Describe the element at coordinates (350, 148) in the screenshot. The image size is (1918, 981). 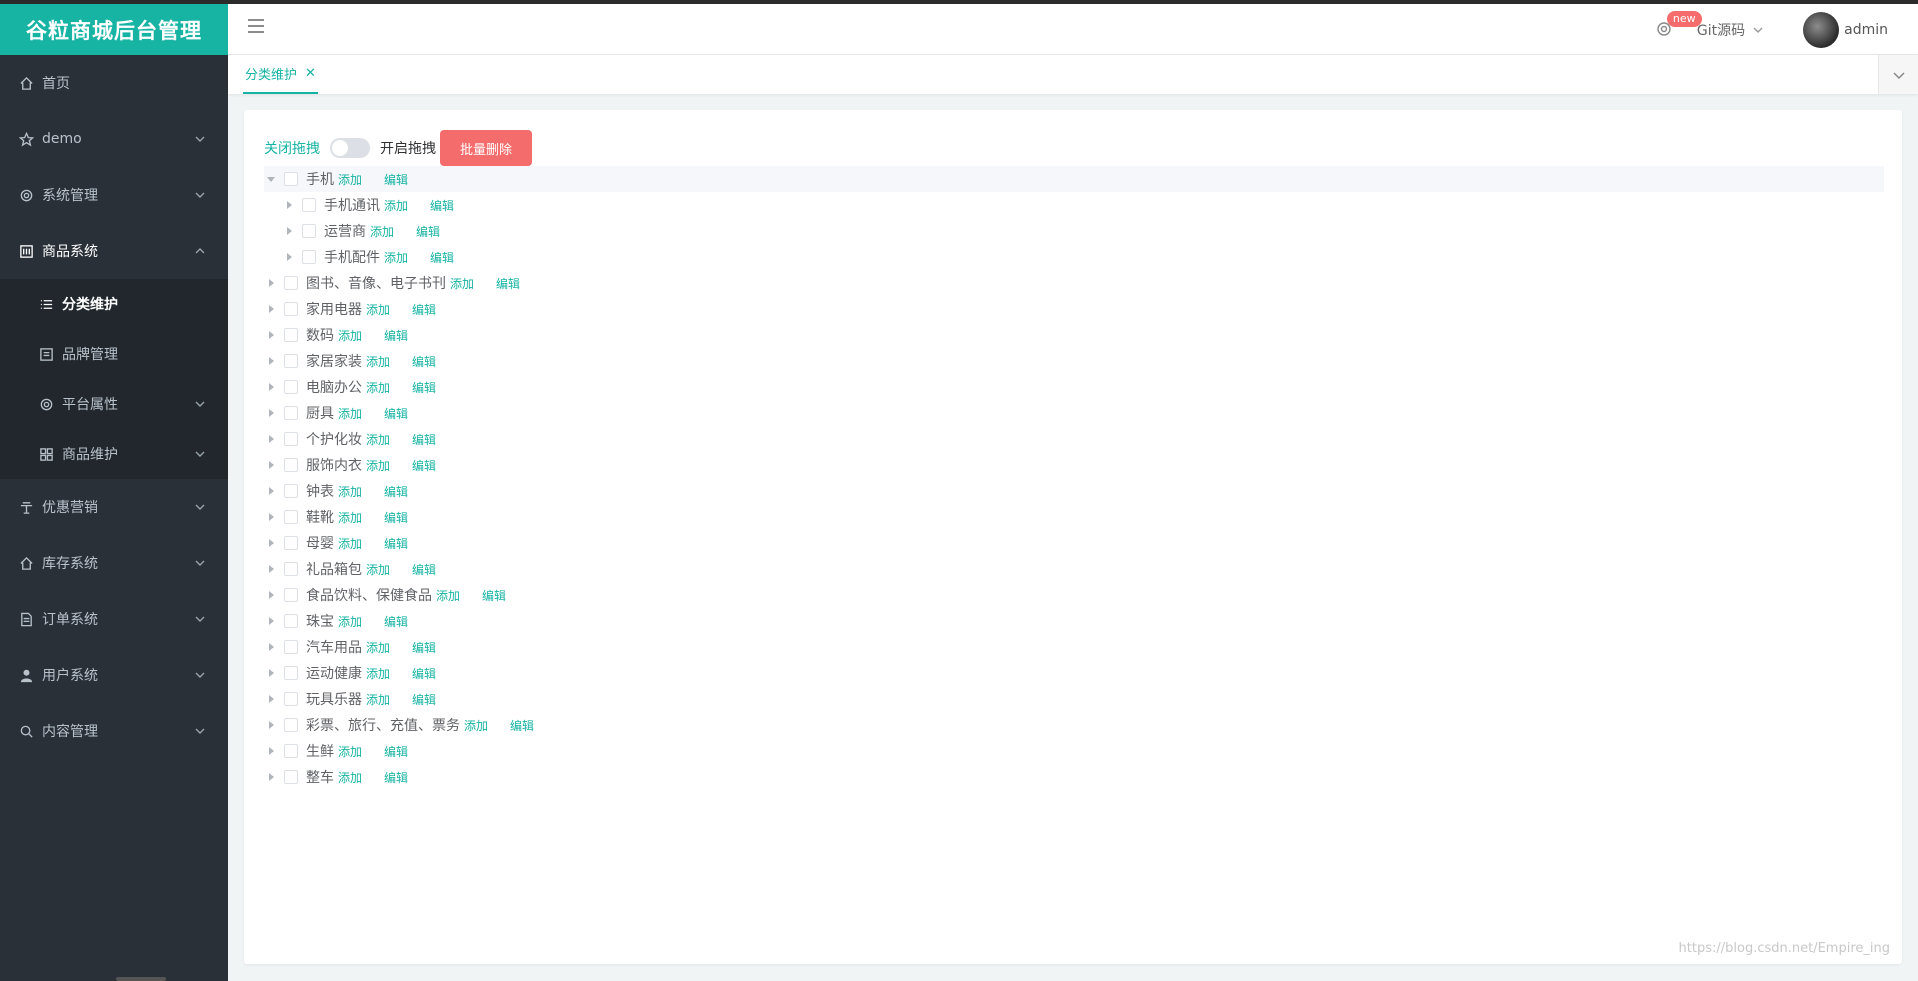
I see `drag-switch` at that location.